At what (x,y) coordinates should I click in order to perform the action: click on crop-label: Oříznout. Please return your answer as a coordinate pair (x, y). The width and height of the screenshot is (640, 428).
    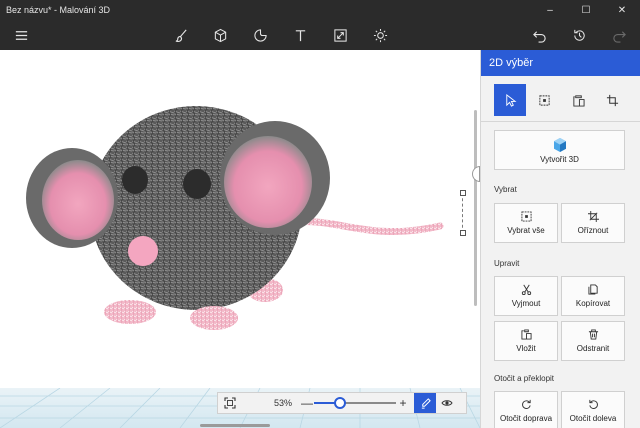
    Looking at the image, I should click on (593, 230).